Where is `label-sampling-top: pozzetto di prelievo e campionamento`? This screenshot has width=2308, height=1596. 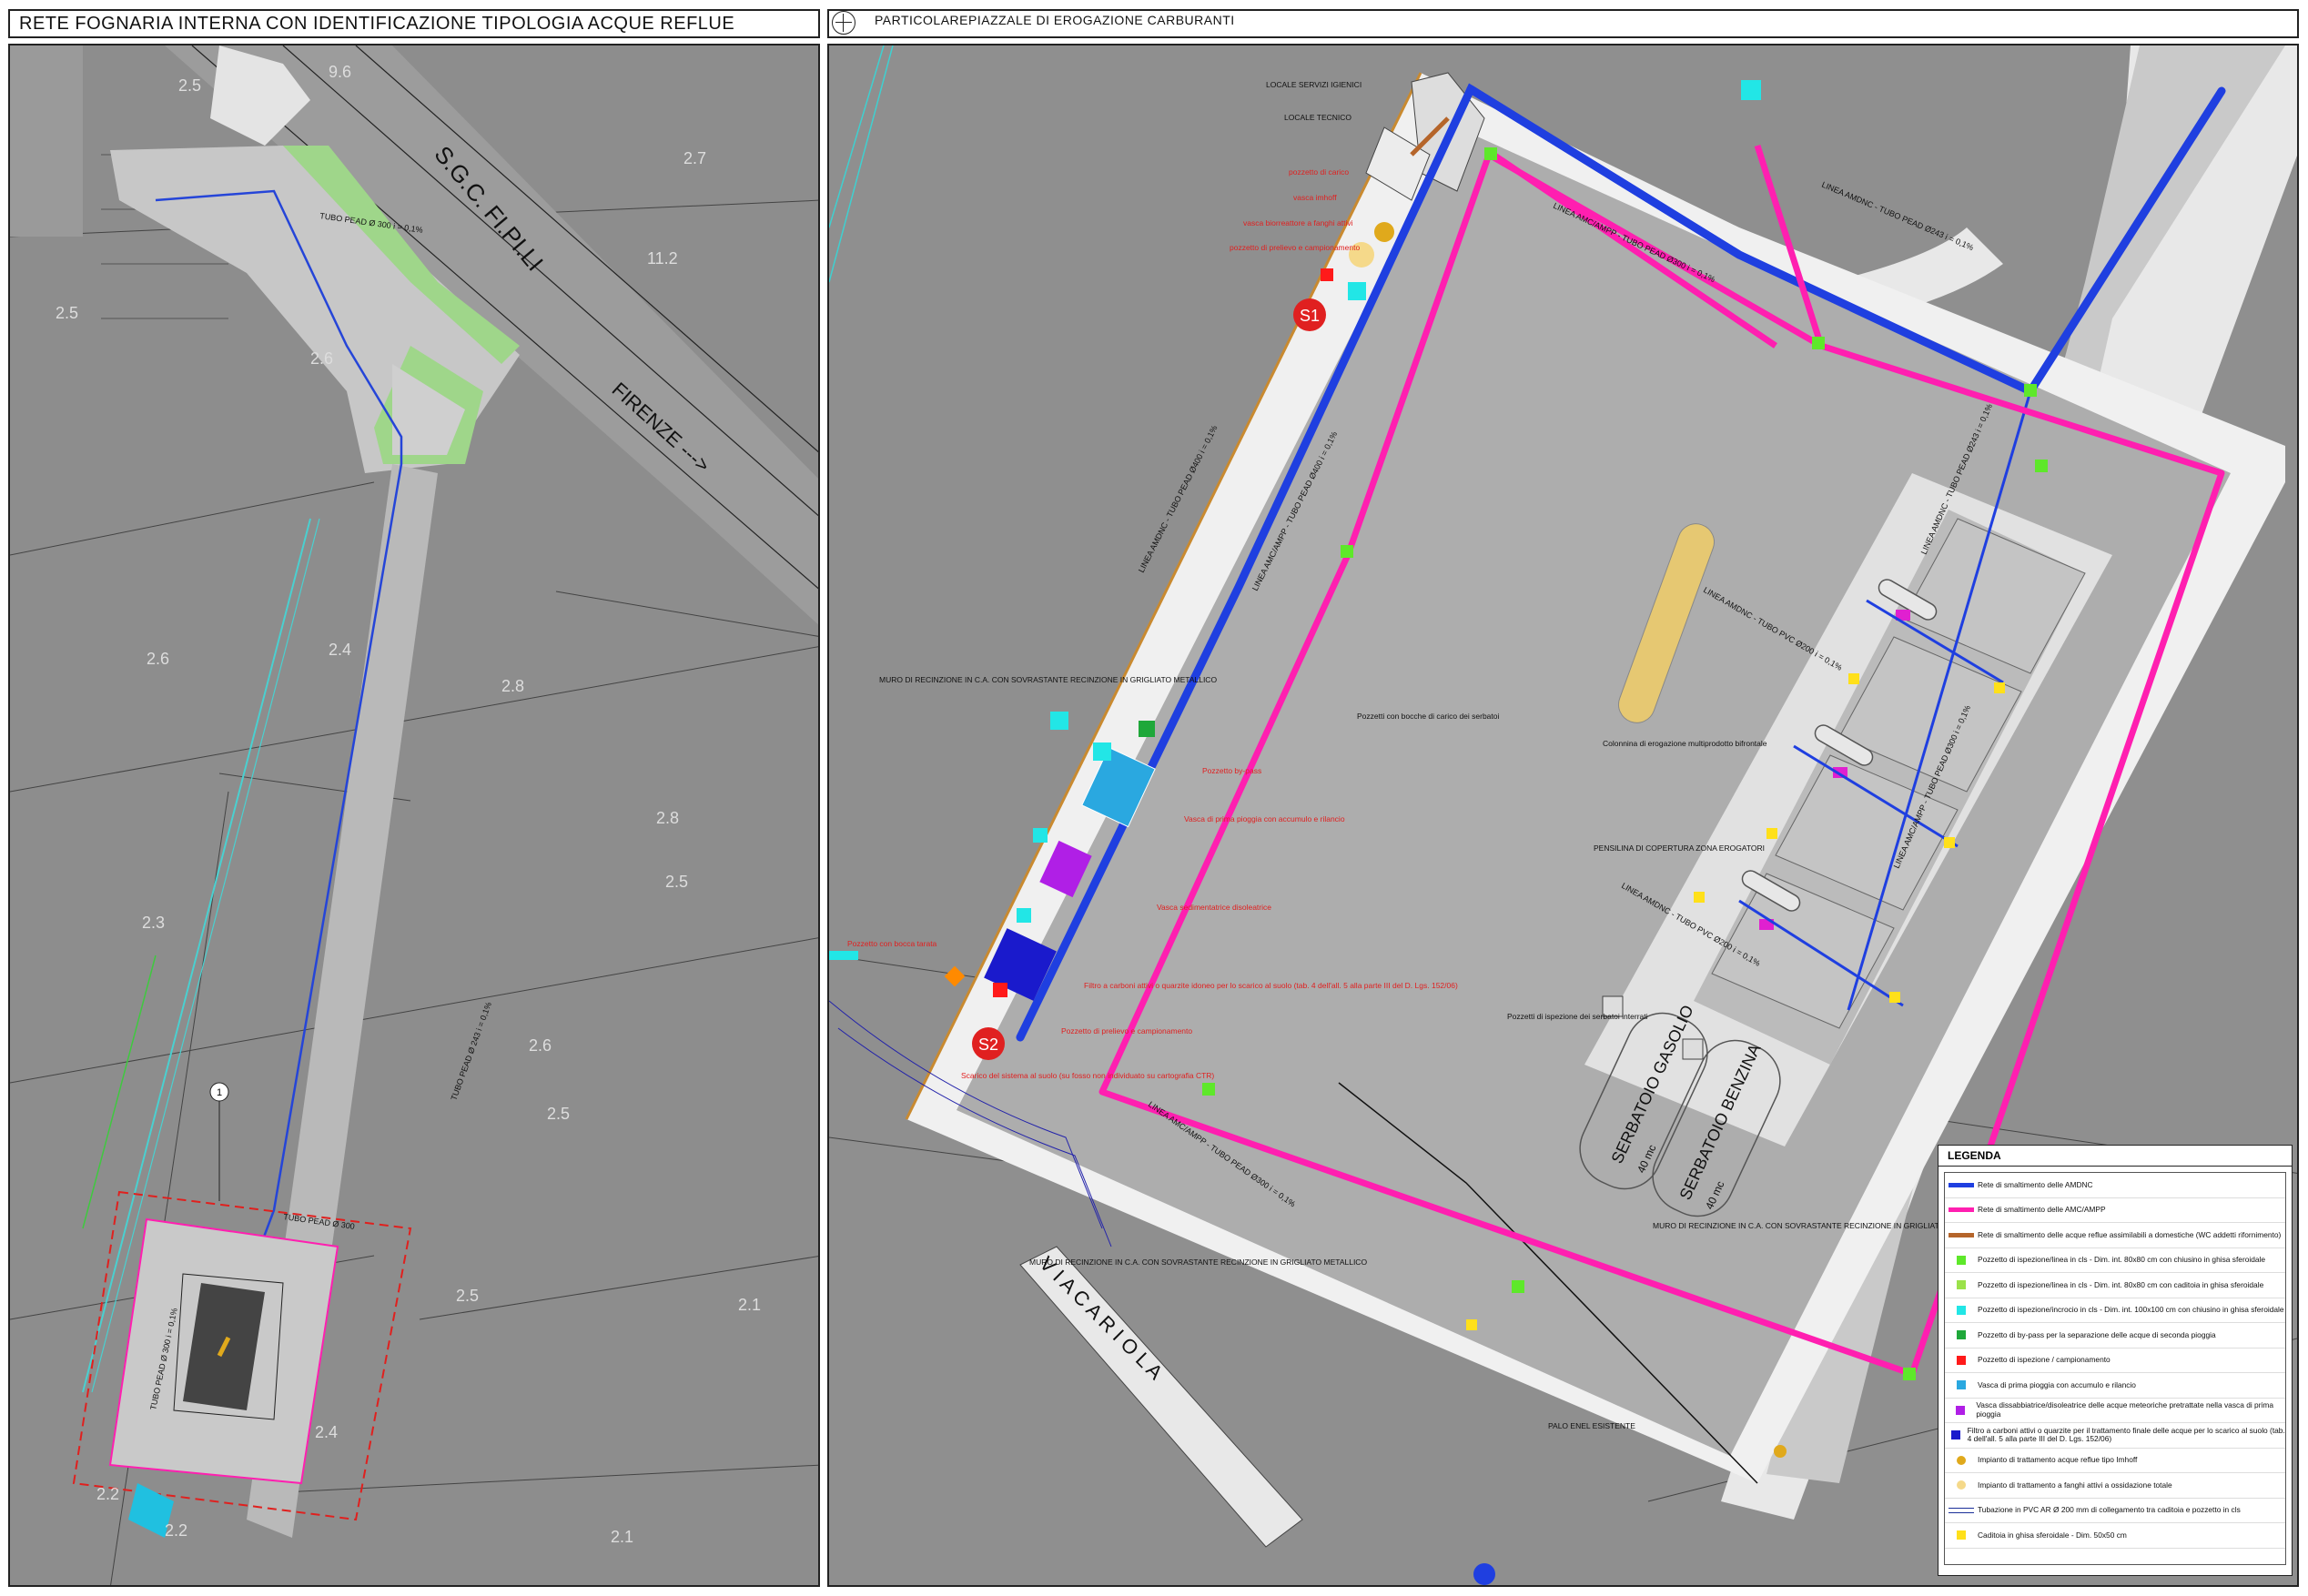
label-sampling-top: pozzetto di prelievo e campionamento is located at coordinates (1295, 248).